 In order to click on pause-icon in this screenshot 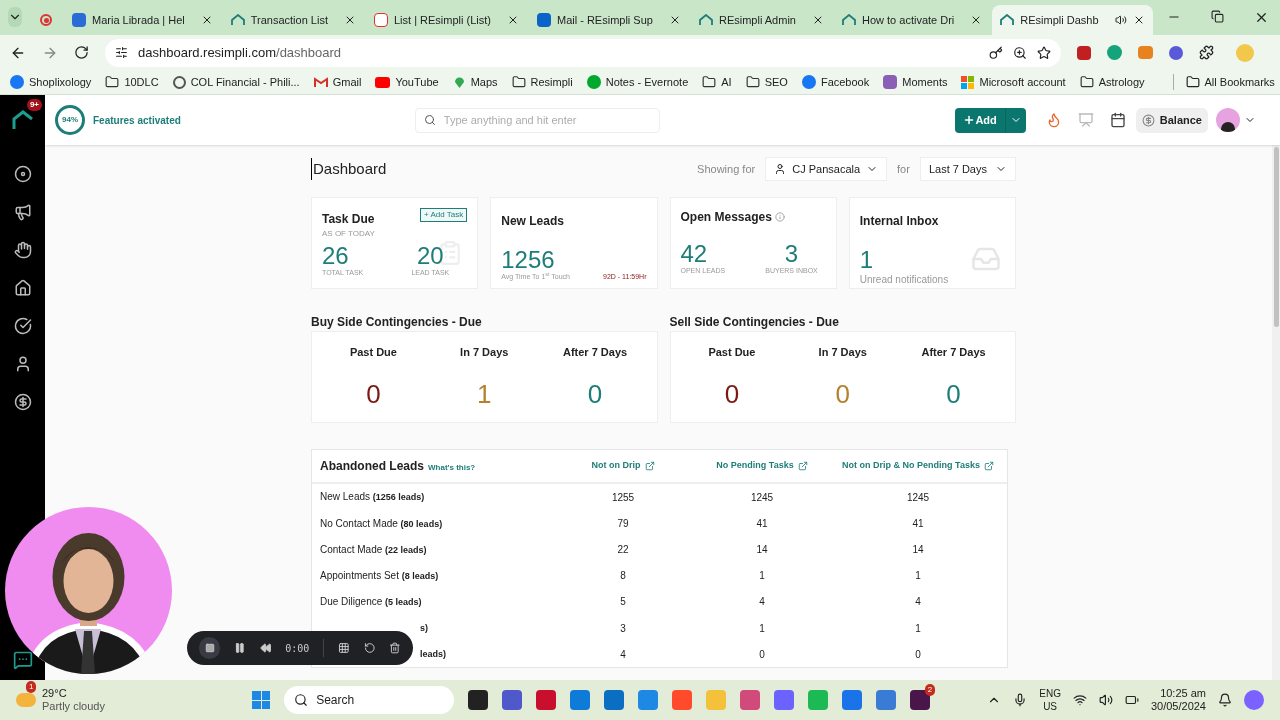, I will do `click(240, 648)`.